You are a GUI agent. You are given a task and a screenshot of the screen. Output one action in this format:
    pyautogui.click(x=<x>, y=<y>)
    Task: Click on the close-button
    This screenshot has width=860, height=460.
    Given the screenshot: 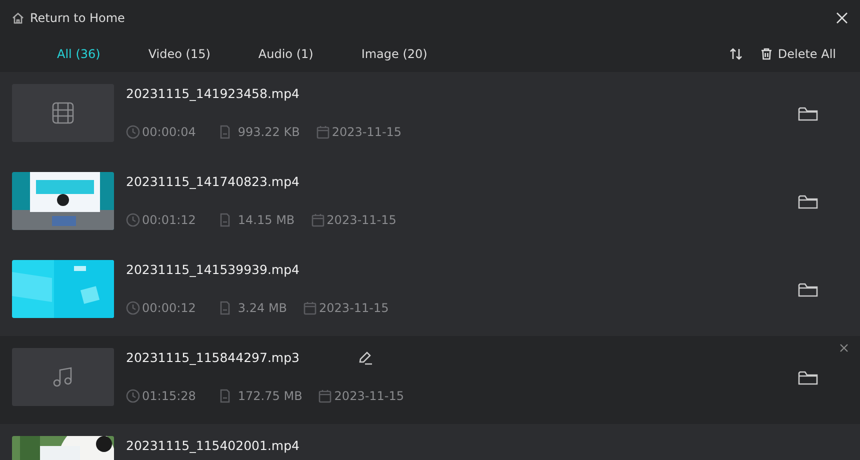 What is the action you would take?
    pyautogui.click(x=842, y=18)
    